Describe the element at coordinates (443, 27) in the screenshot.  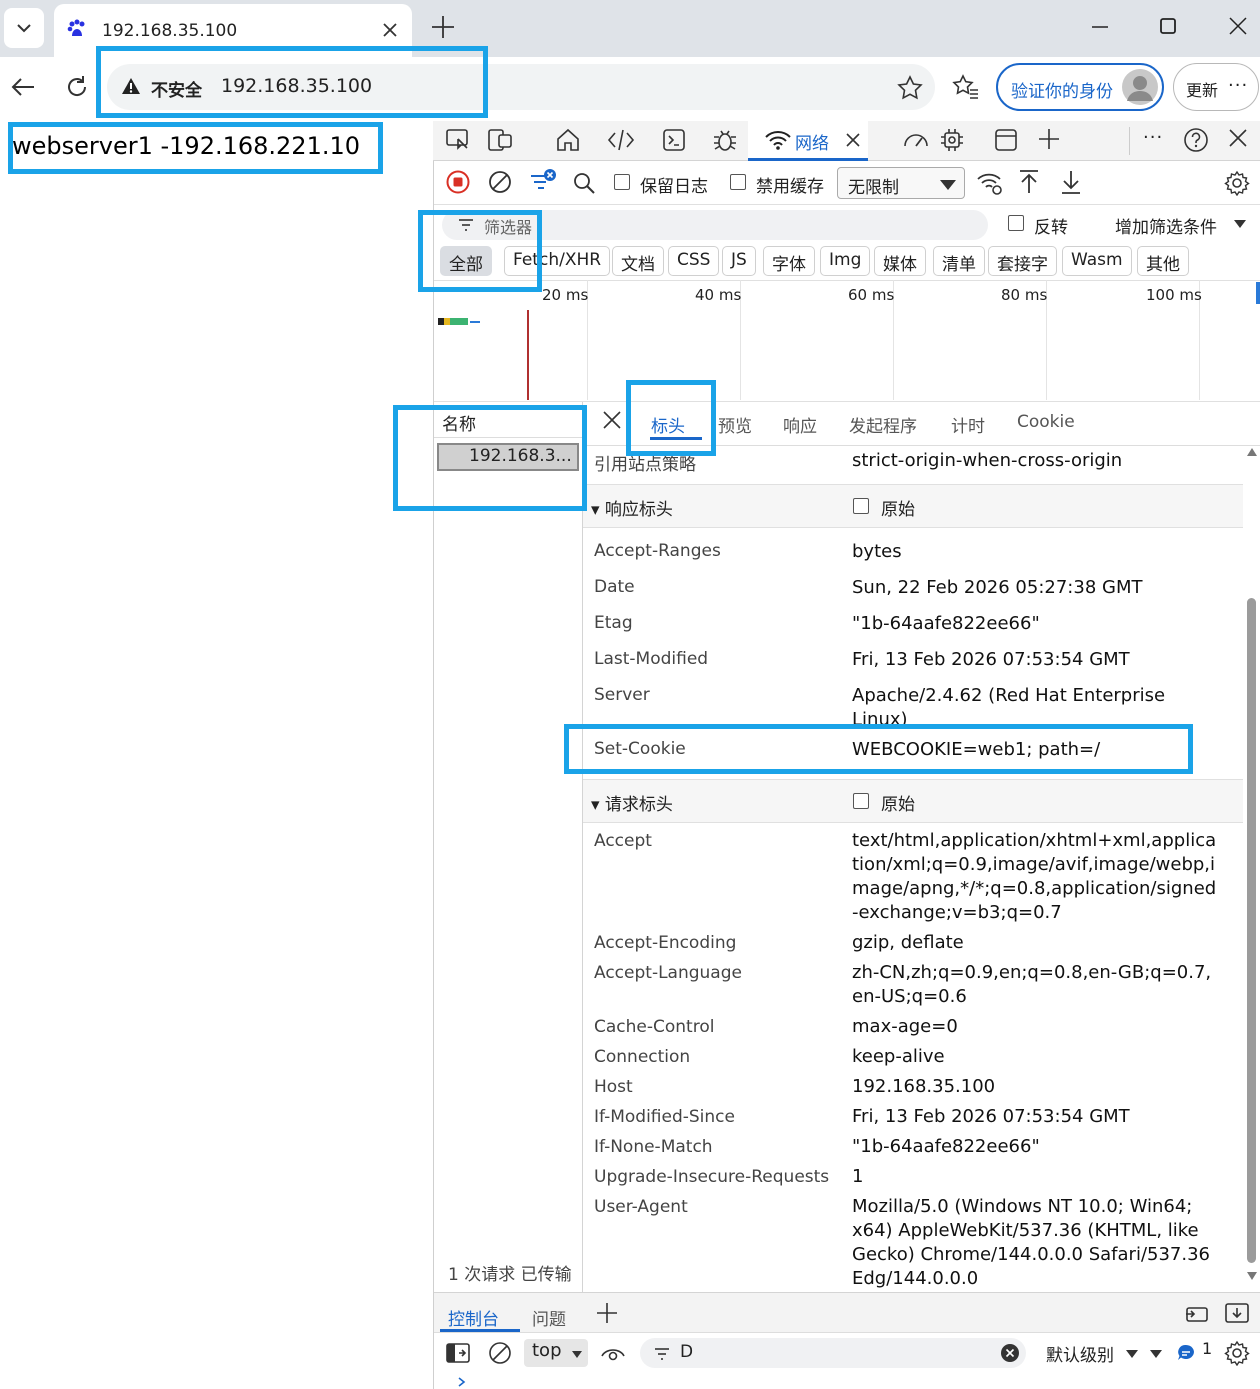
I see `new-tab-plus-icon` at that location.